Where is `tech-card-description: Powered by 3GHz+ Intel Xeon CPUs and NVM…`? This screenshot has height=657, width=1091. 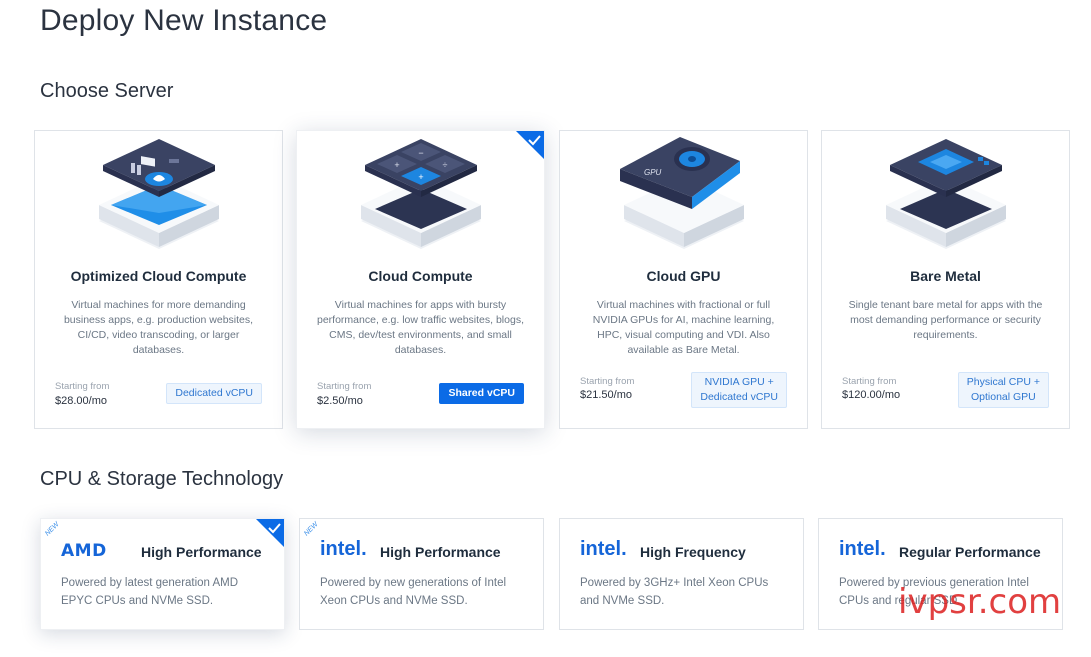
tech-card-description: Powered by 3GHz+ Intel Xeon CPUs and NVM… is located at coordinates (674, 592).